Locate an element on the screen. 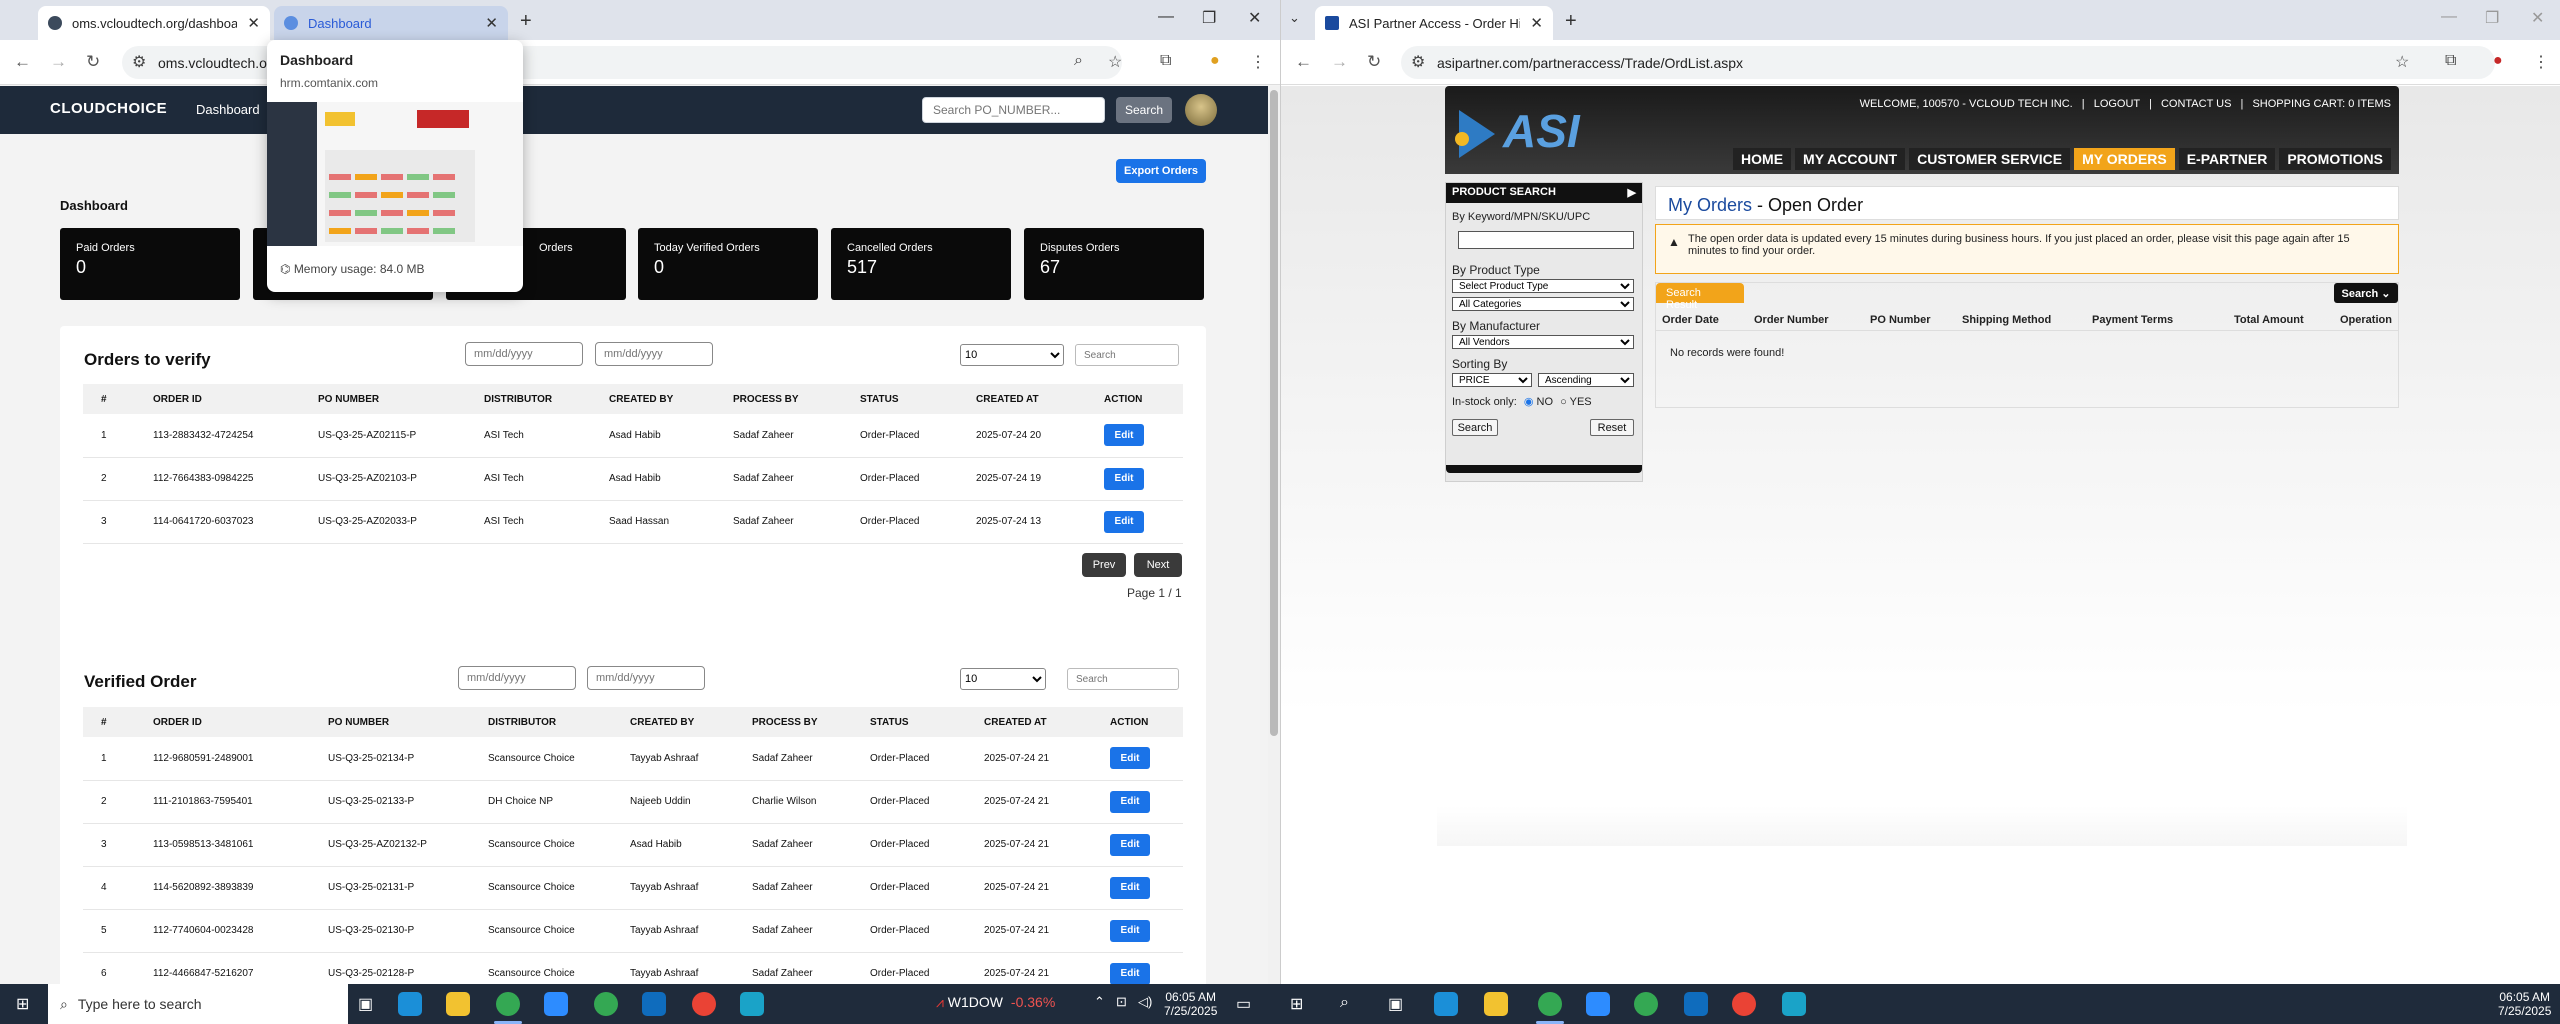  nav-my-orders: MY ORDERS is located at coordinates (2124, 159).